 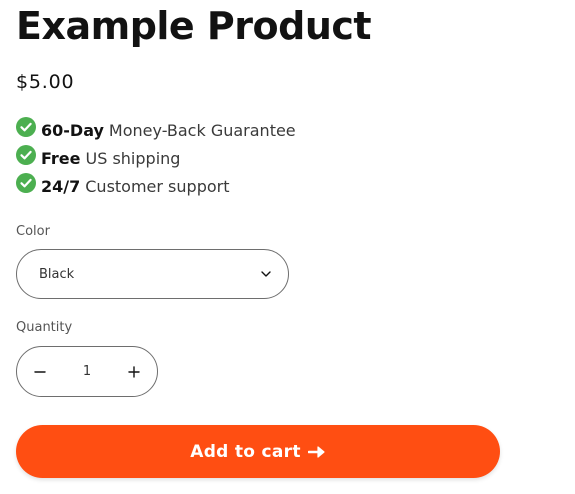 What do you see at coordinates (316, 451) in the screenshot?
I see `arrow-right-icon` at bounding box center [316, 451].